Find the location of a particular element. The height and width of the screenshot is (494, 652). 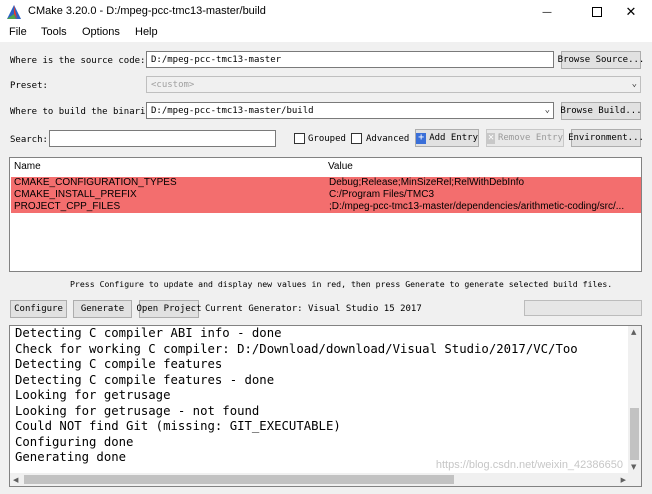

scroll-right-icon: ▶ is located at coordinates (623, 480).